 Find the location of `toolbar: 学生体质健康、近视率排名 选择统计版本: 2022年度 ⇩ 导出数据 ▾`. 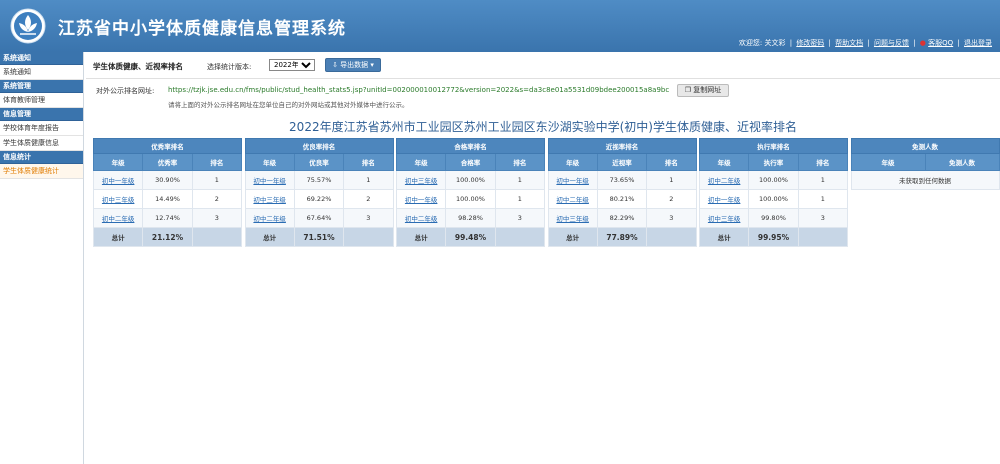

toolbar: 学生体质健康、近视率排名 选择统计版本: 2022年度 ⇩ 导出数据 ▾ is located at coordinates (543, 65).